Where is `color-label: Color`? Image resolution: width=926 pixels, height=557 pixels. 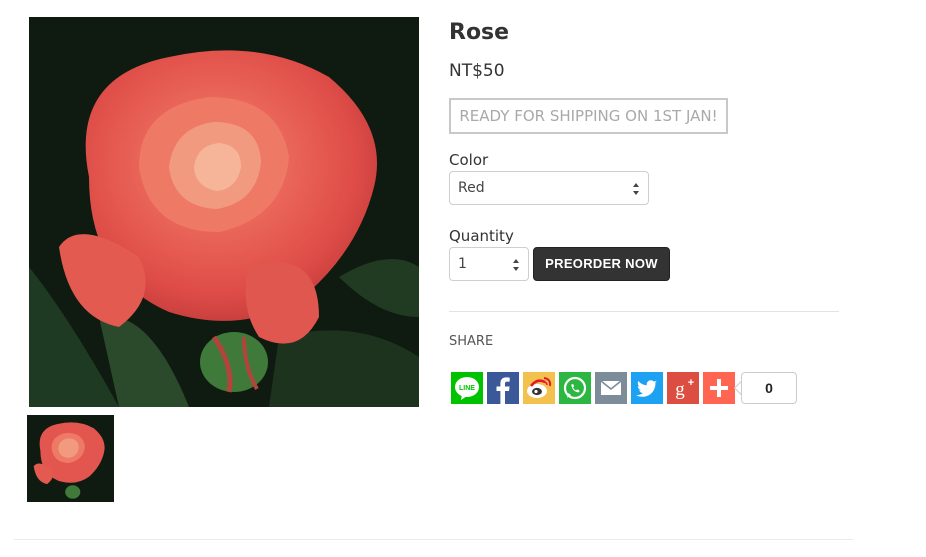 color-label: Color is located at coordinates (469, 160).